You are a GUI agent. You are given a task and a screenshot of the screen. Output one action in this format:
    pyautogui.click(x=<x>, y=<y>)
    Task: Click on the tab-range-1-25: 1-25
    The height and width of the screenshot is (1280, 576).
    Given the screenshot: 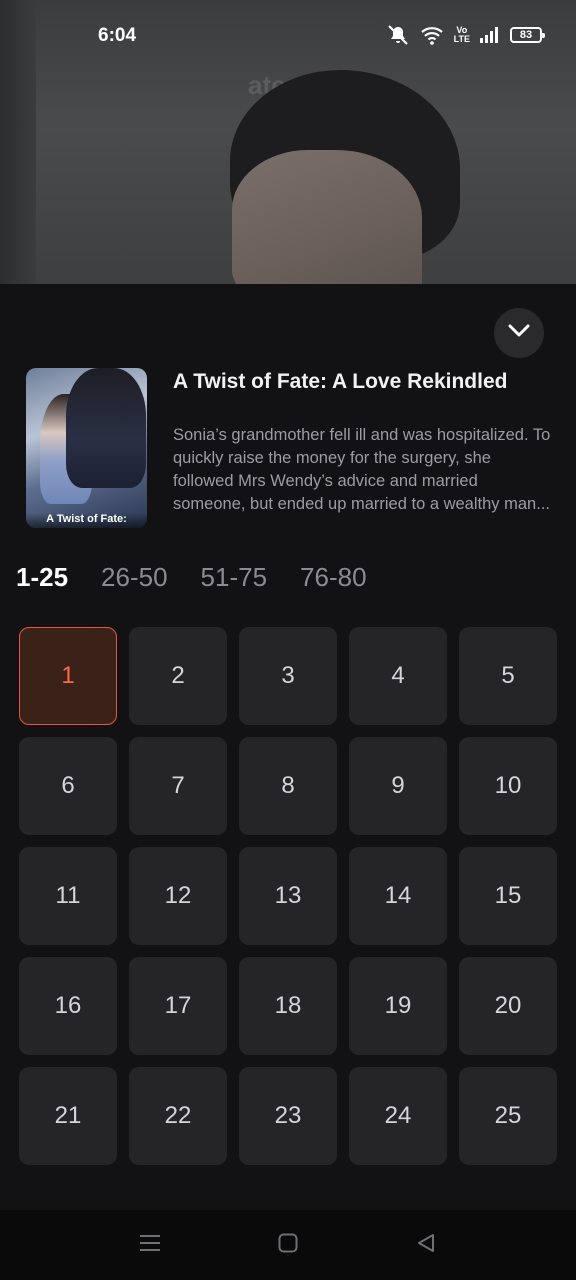 What is the action you would take?
    pyautogui.click(x=42, y=577)
    